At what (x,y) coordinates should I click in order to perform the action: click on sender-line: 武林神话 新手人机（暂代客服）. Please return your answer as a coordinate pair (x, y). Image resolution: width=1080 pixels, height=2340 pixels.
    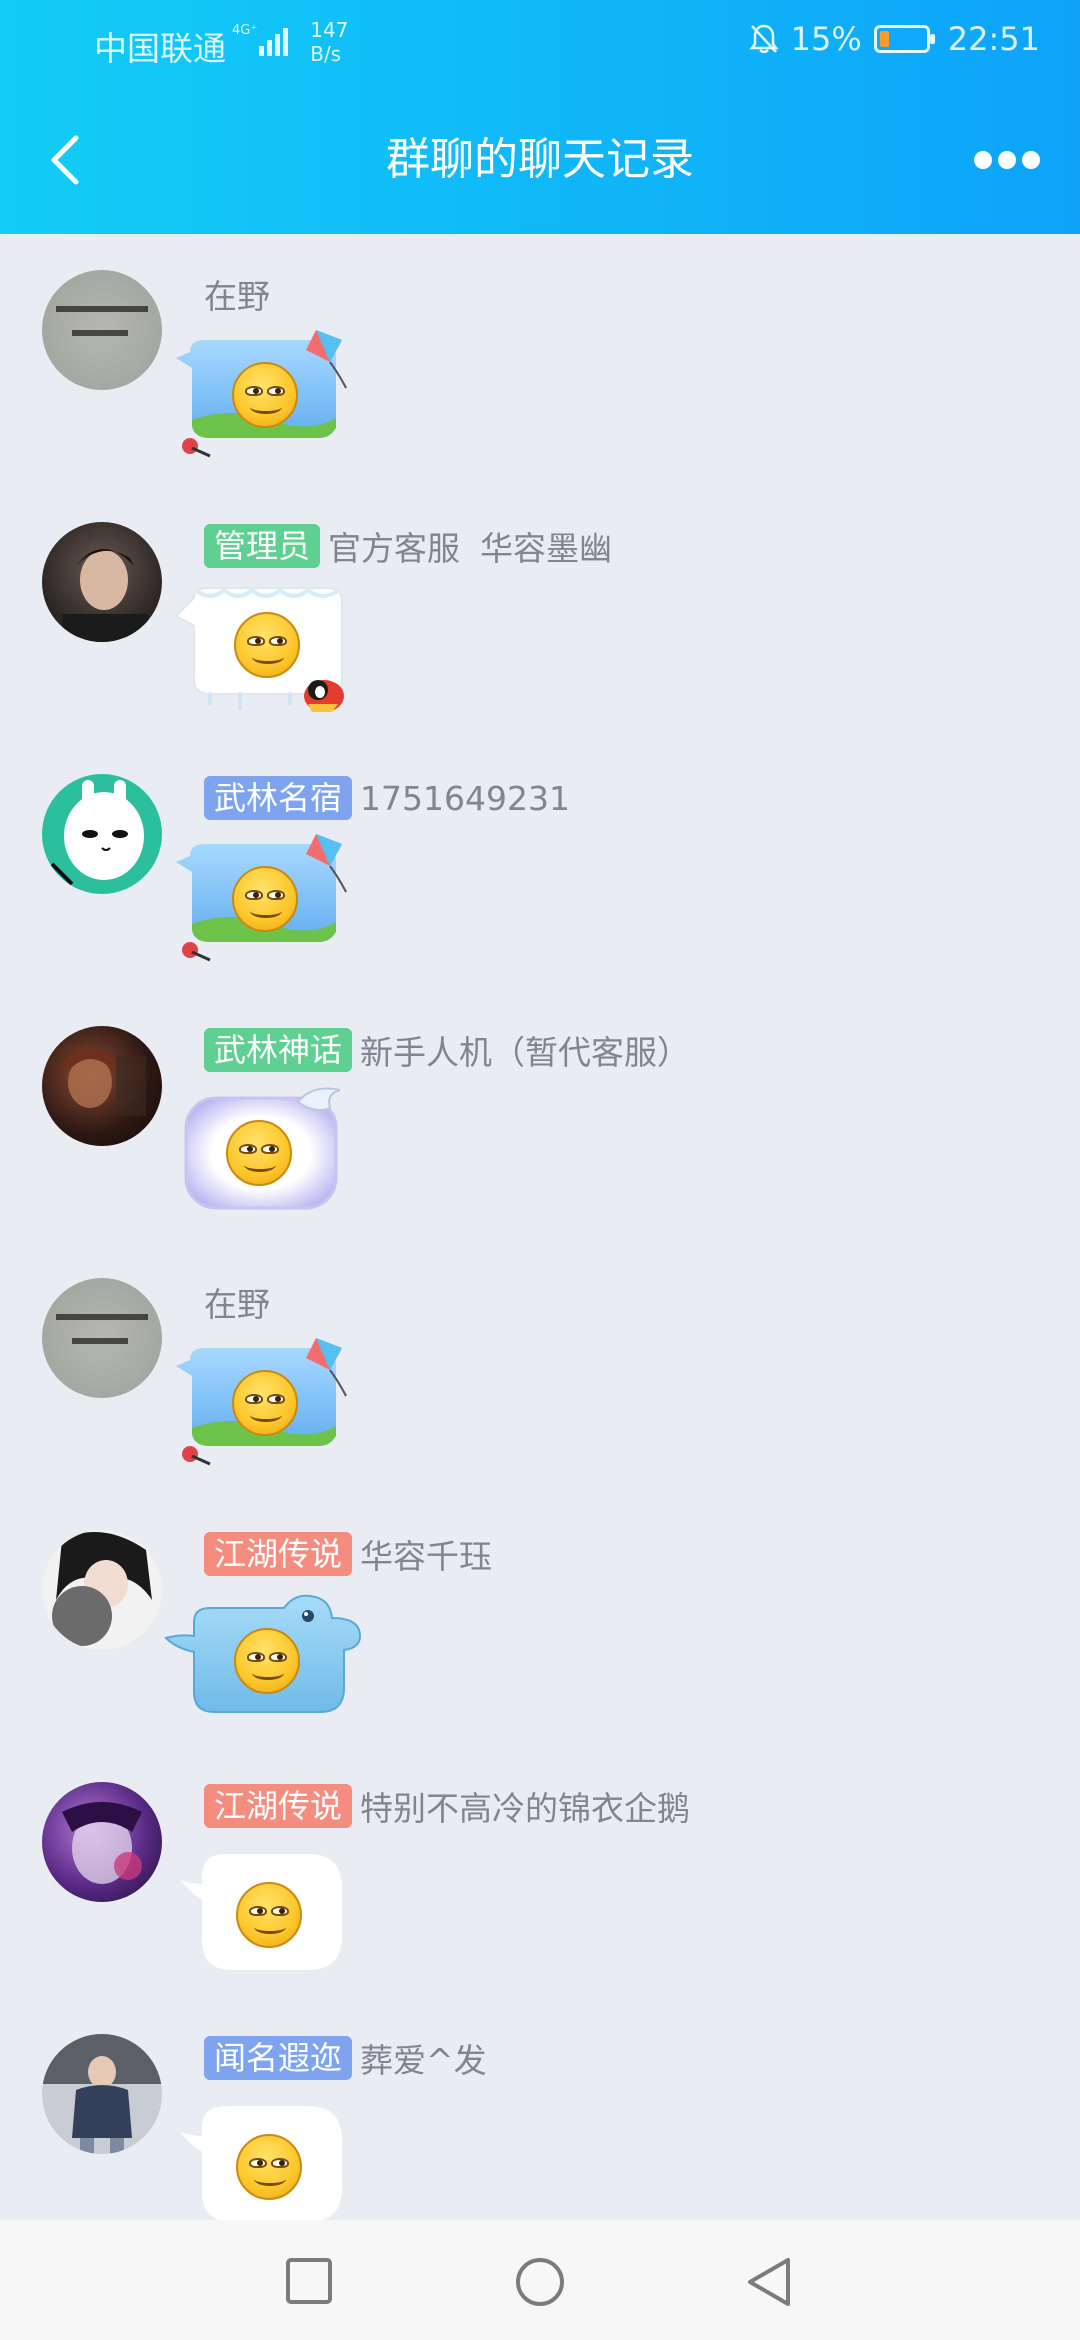
    Looking at the image, I should click on (457, 1050).